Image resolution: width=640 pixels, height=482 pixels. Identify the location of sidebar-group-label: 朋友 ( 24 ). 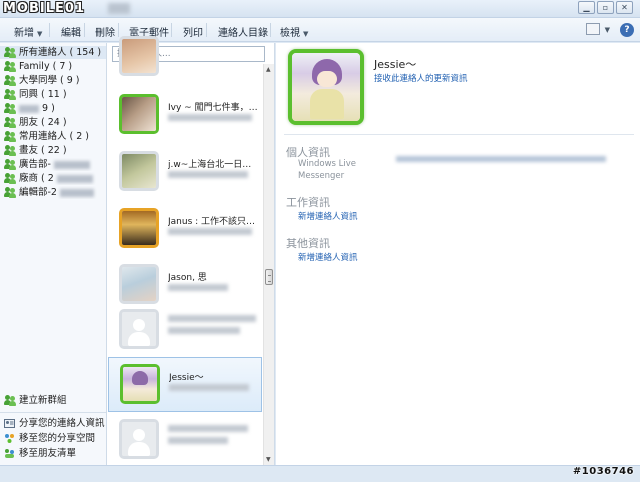
(43, 122).